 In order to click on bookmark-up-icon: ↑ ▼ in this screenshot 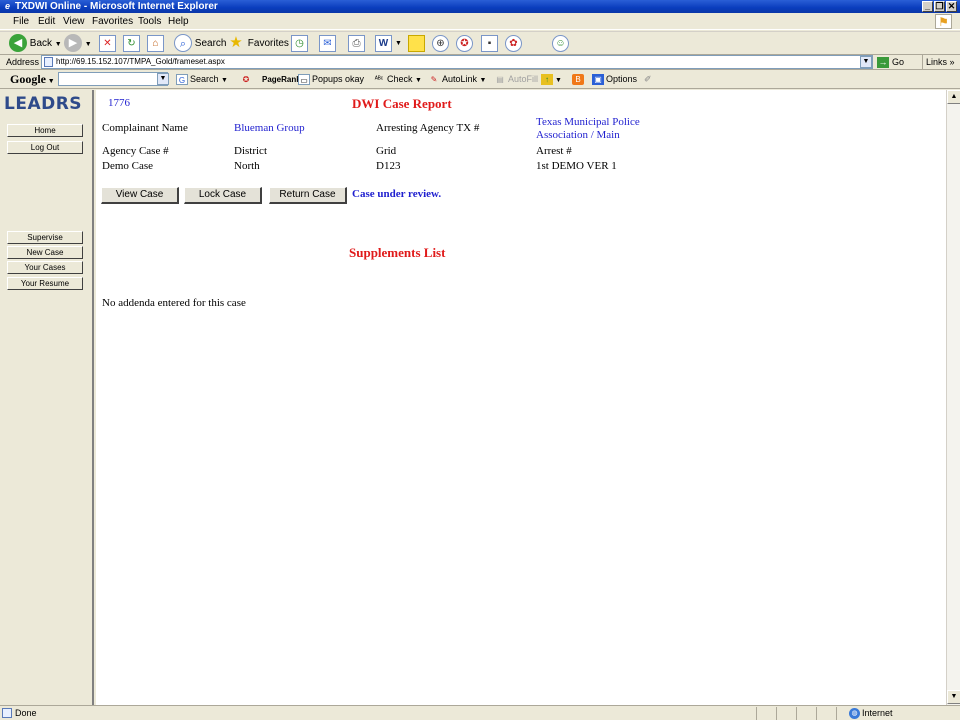, I will do `click(551, 80)`.